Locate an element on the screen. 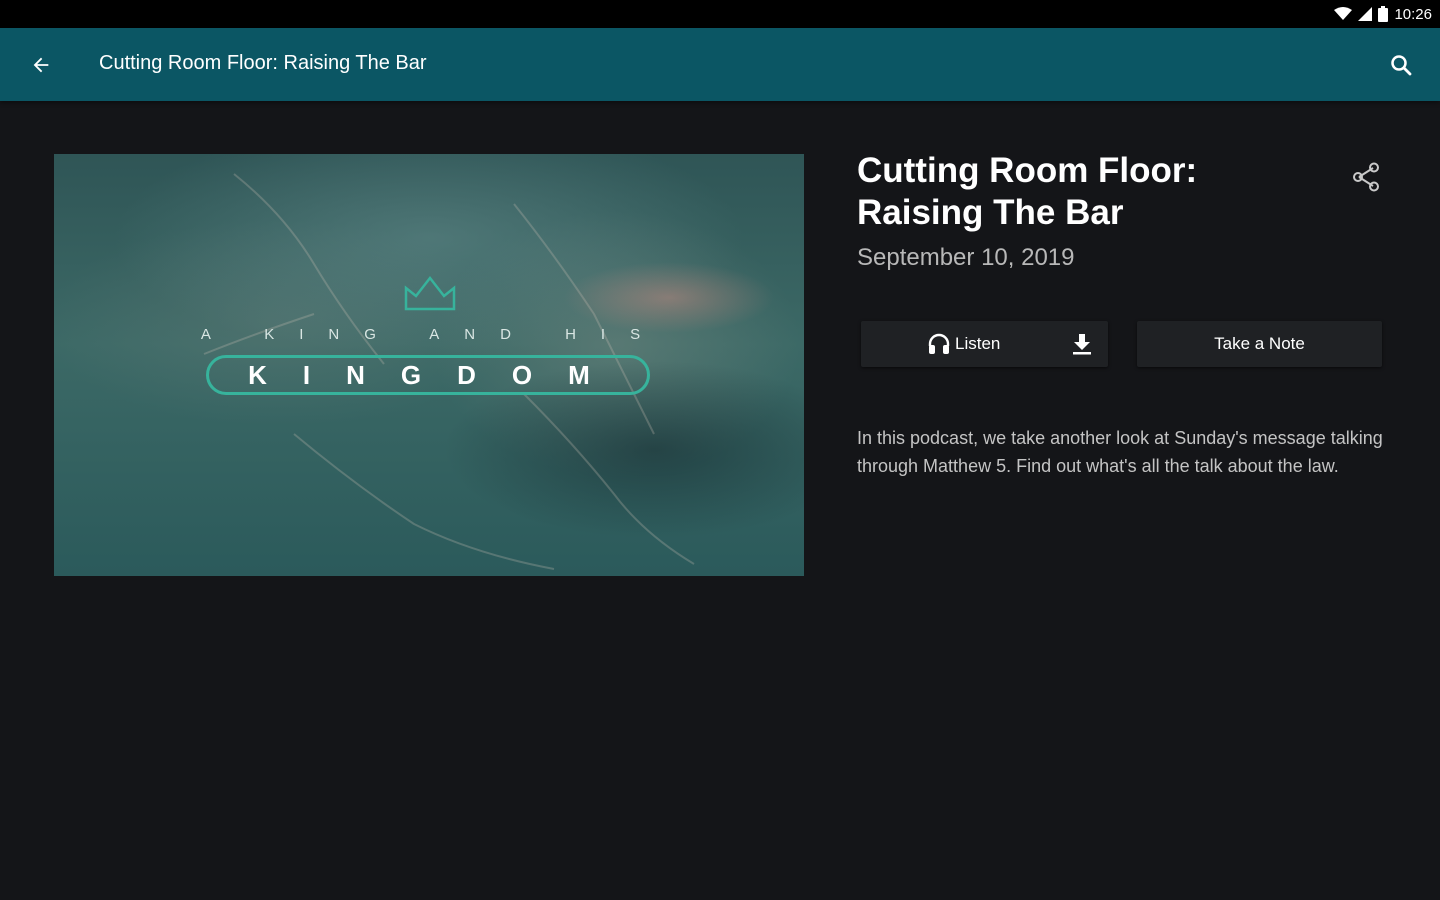 The height and width of the screenshot is (900, 1440). share-icon is located at coordinates (1366, 177).